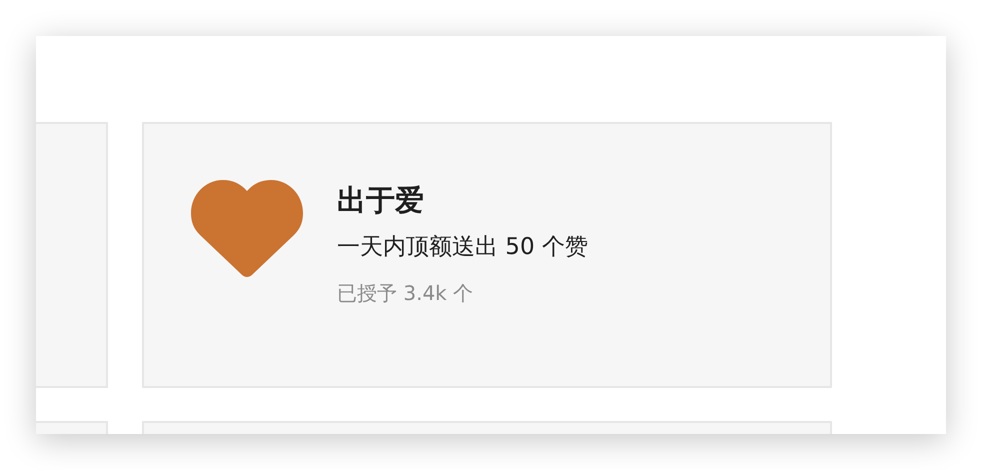 Image resolution: width=982 pixels, height=470 pixels. I want to click on badge-title: 出于爱, so click(381, 200).